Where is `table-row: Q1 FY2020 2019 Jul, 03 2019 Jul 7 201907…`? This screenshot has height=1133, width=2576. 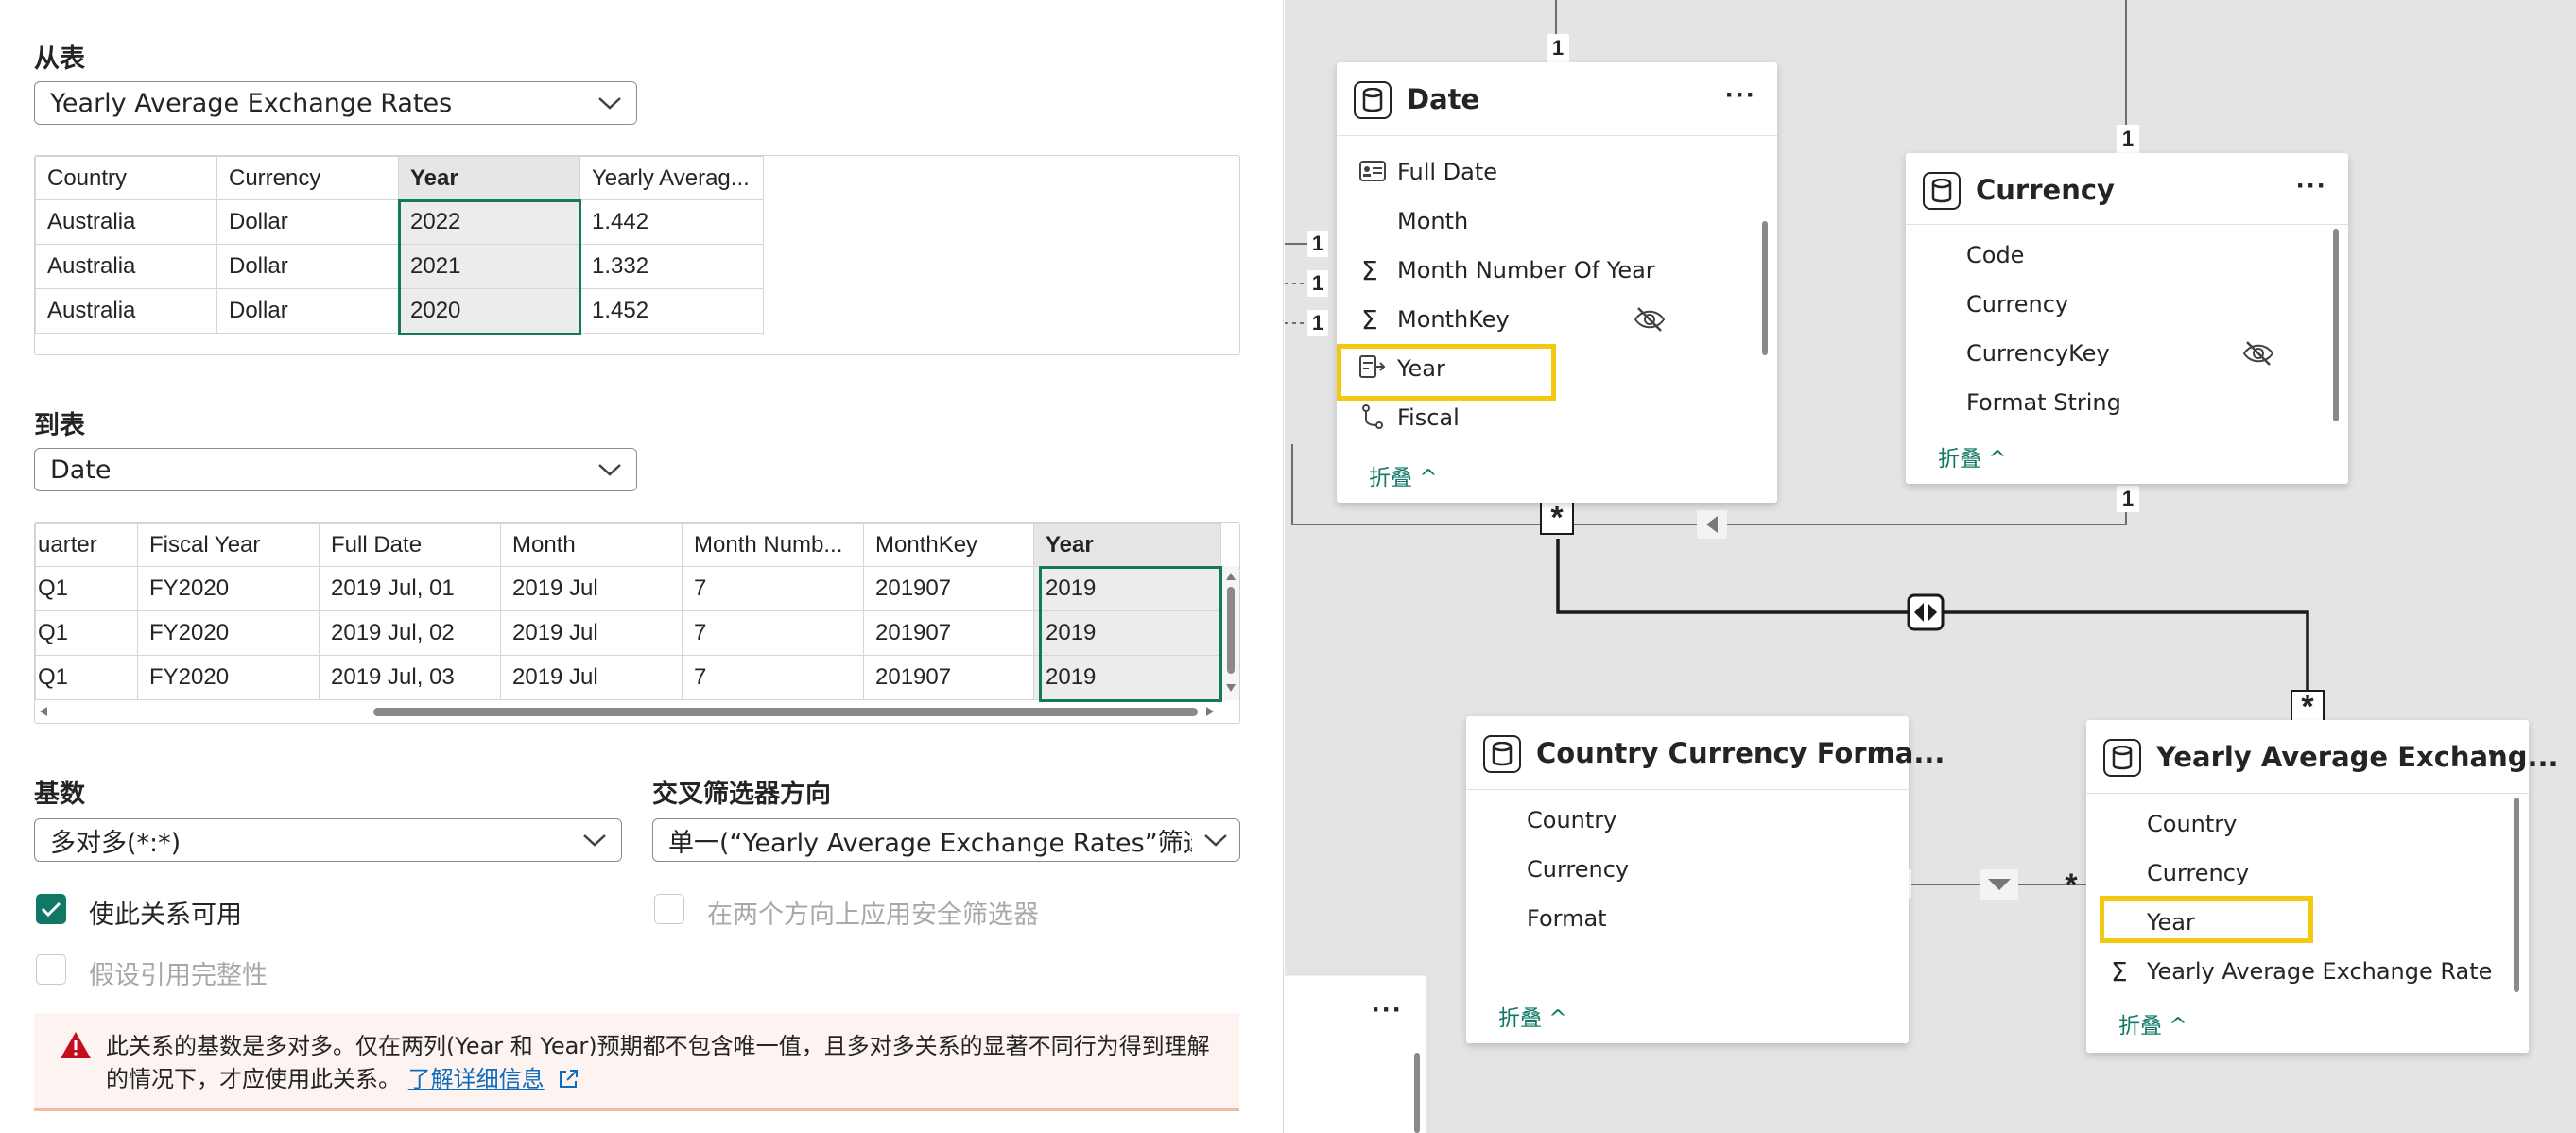
table-row: Q1 FY2020 2019 Jul, 03 2019 Jul 7 201907… is located at coordinates (628, 677).